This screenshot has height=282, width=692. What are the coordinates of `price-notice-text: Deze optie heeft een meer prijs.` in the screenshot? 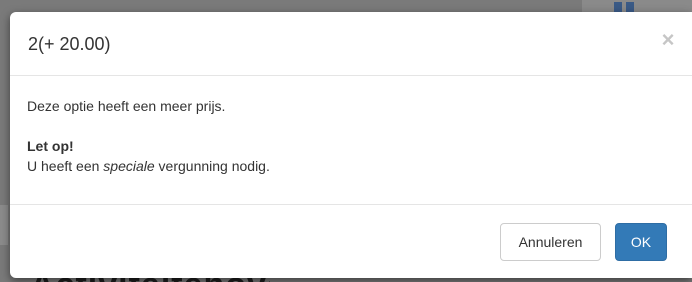 It's located at (126, 106).